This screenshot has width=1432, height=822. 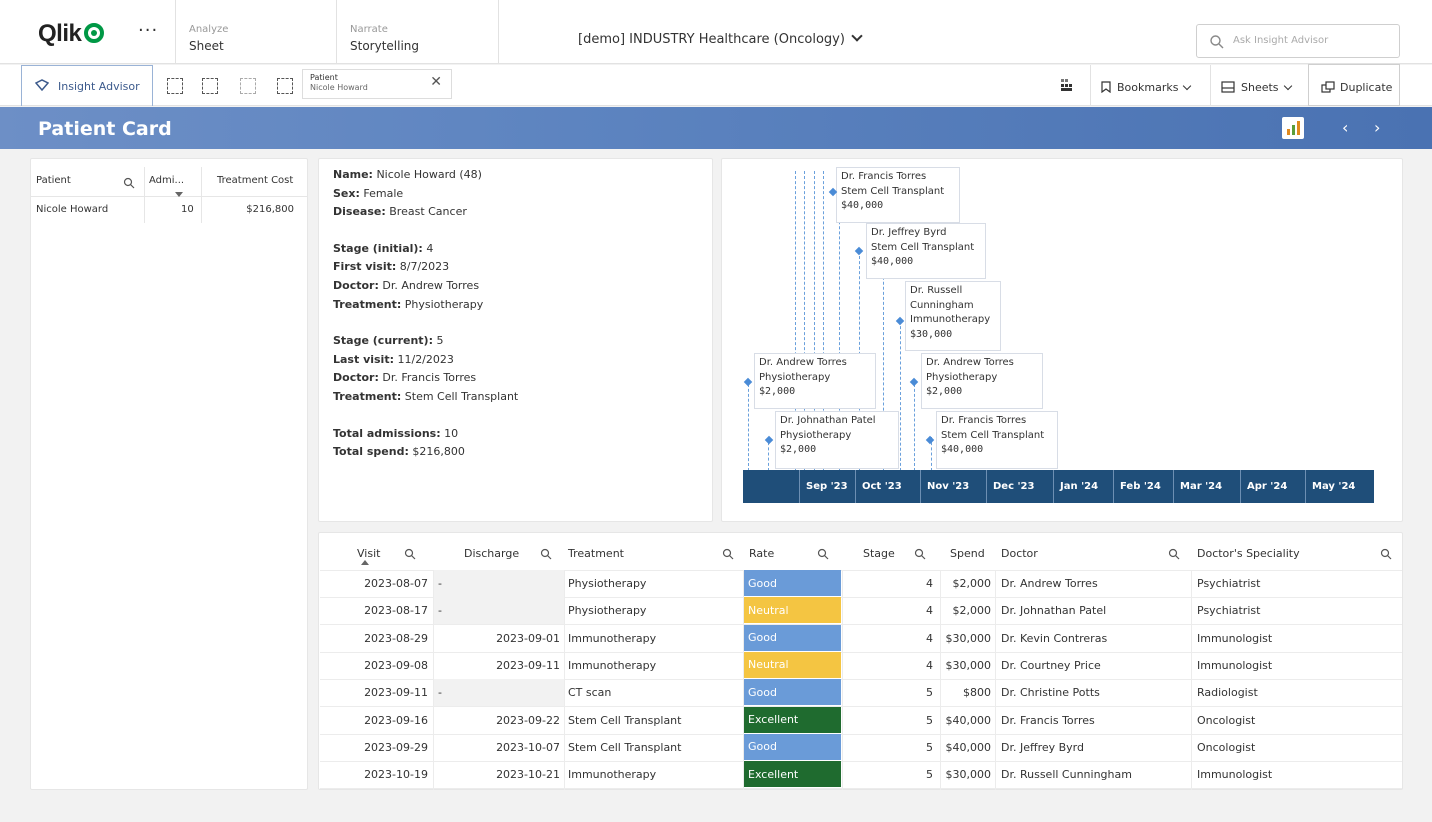 I want to click on cell-discharge: 2023-09-11, so click(x=497, y=665).